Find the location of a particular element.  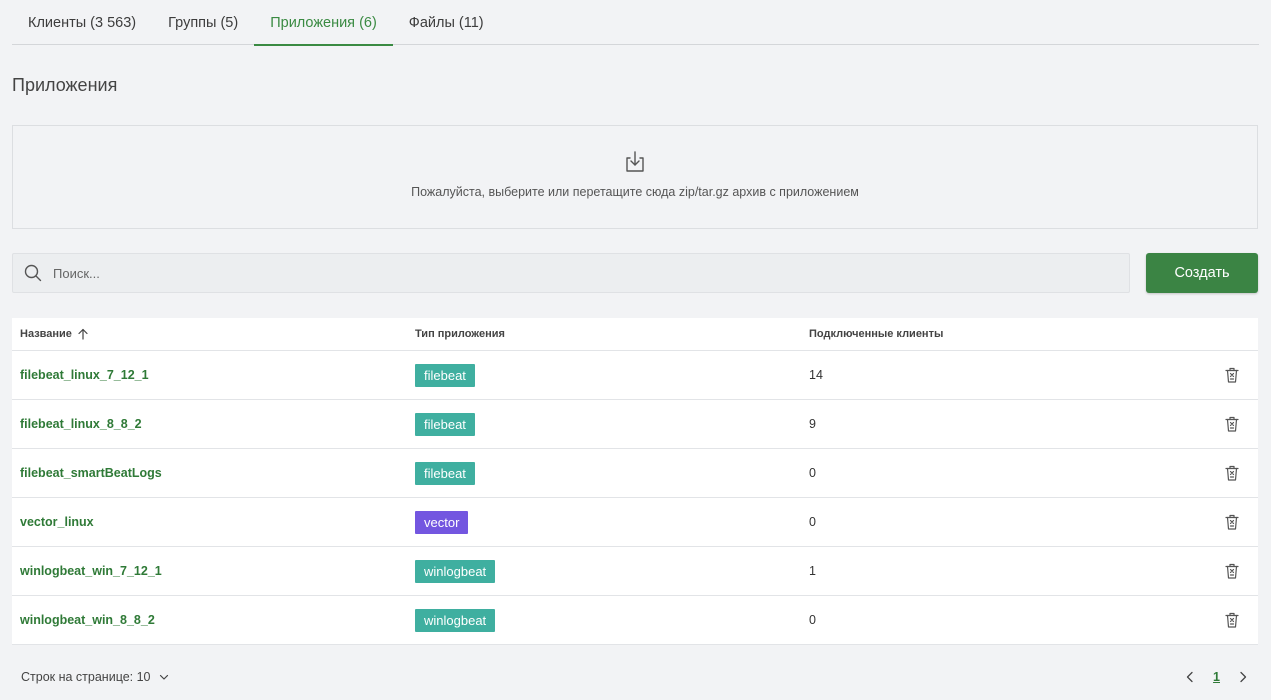

app-name-cell: winlogbeat_win_7_12_1 is located at coordinates (209, 571).